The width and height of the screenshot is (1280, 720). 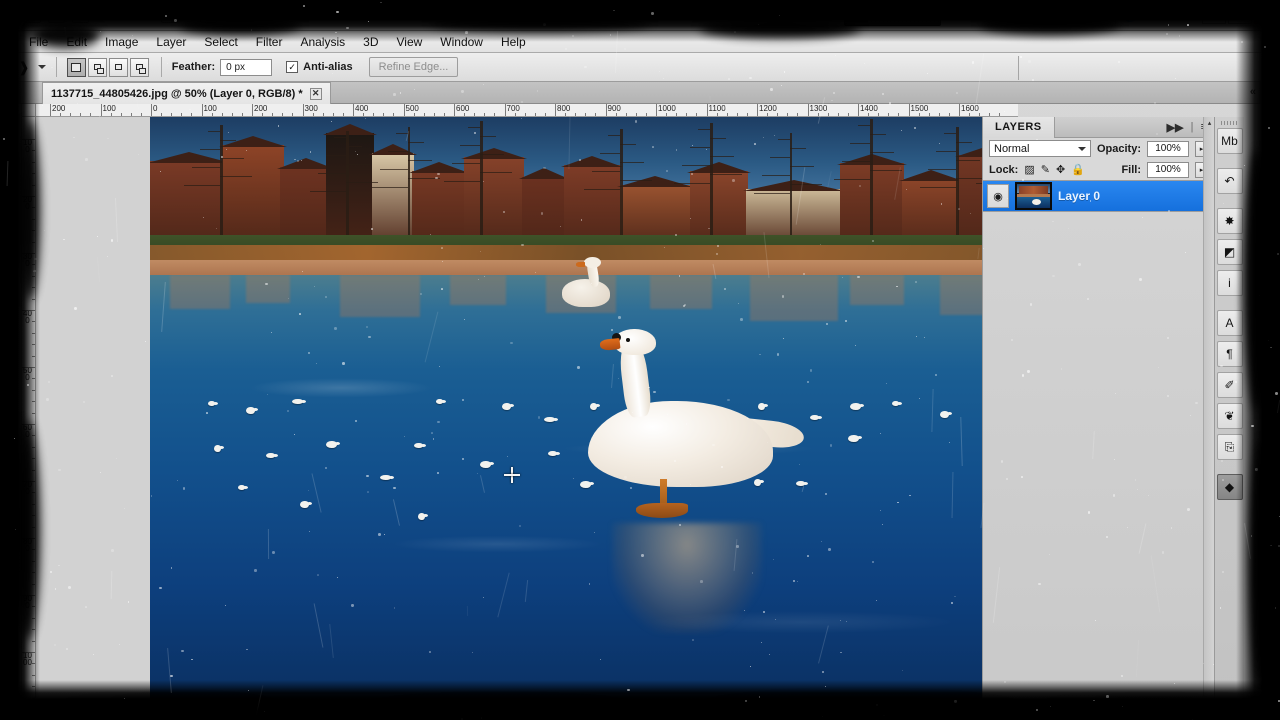 I want to click on eye-icon: ◉, so click(x=998, y=196).